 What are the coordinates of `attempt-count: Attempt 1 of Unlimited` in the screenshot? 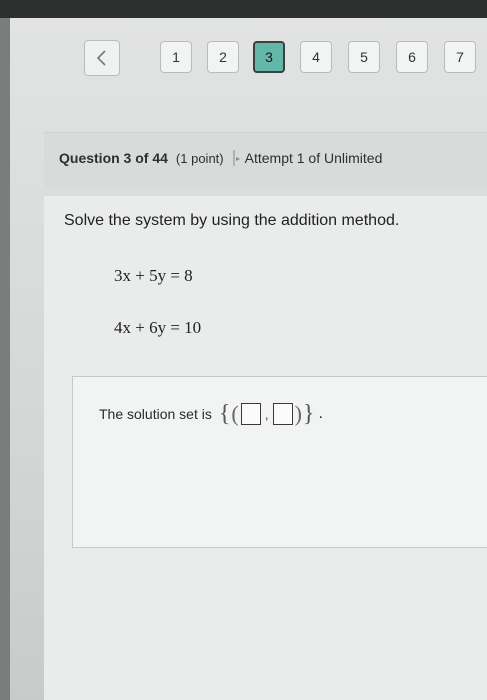 It's located at (313, 158).